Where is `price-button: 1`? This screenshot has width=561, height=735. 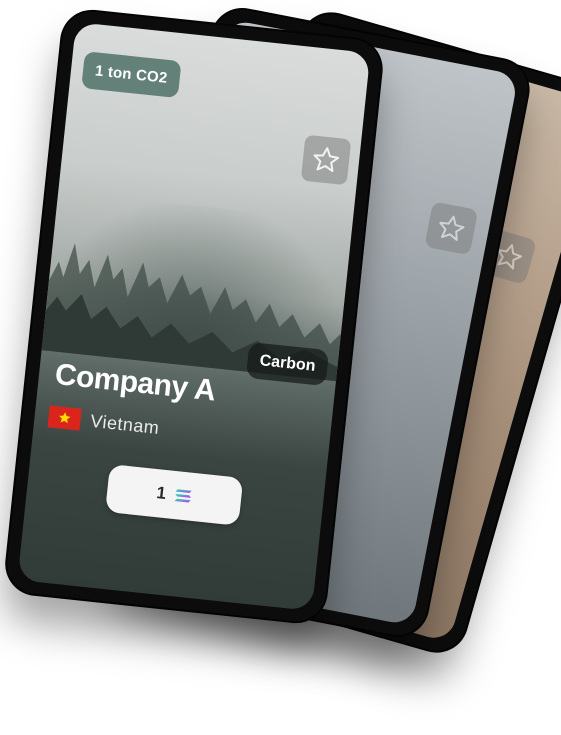 price-button: 1 is located at coordinates (174, 495).